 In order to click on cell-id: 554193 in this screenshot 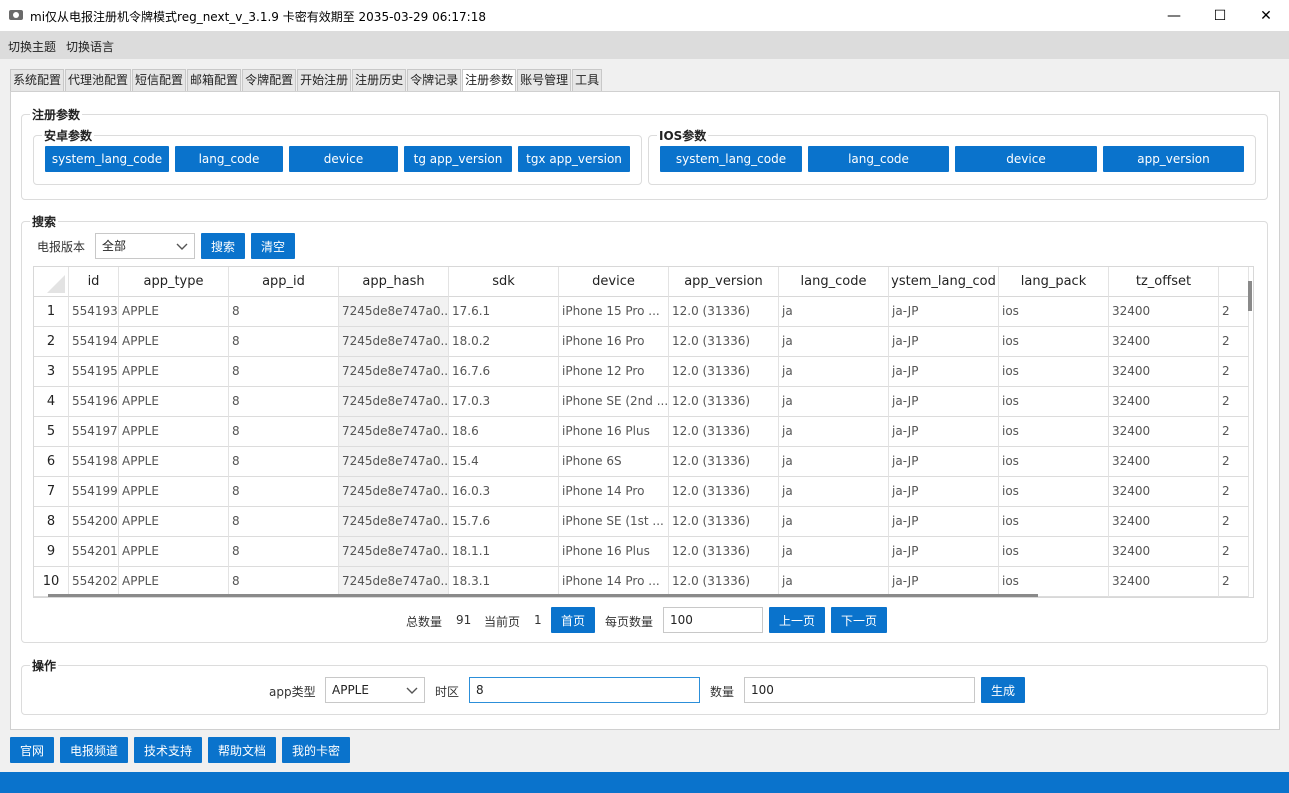, I will do `click(94, 312)`.